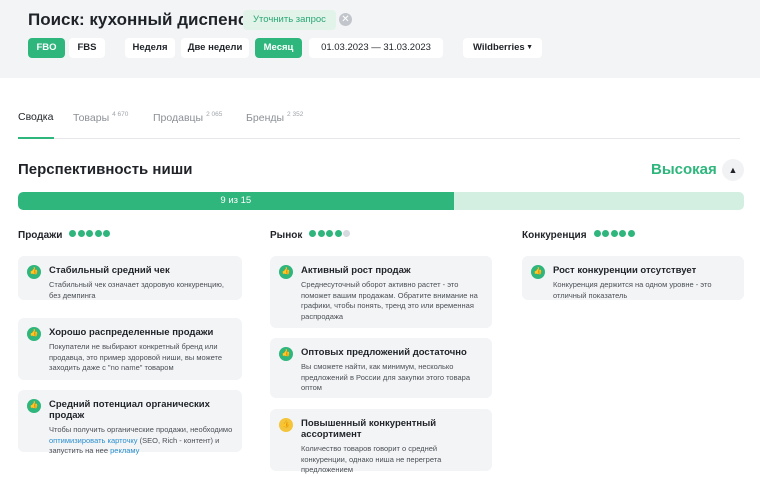 This screenshot has height=477, width=760. What do you see at coordinates (381, 201) in the screenshot?
I see `niche-progress-bar: 9 из 15` at bounding box center [381, 201].